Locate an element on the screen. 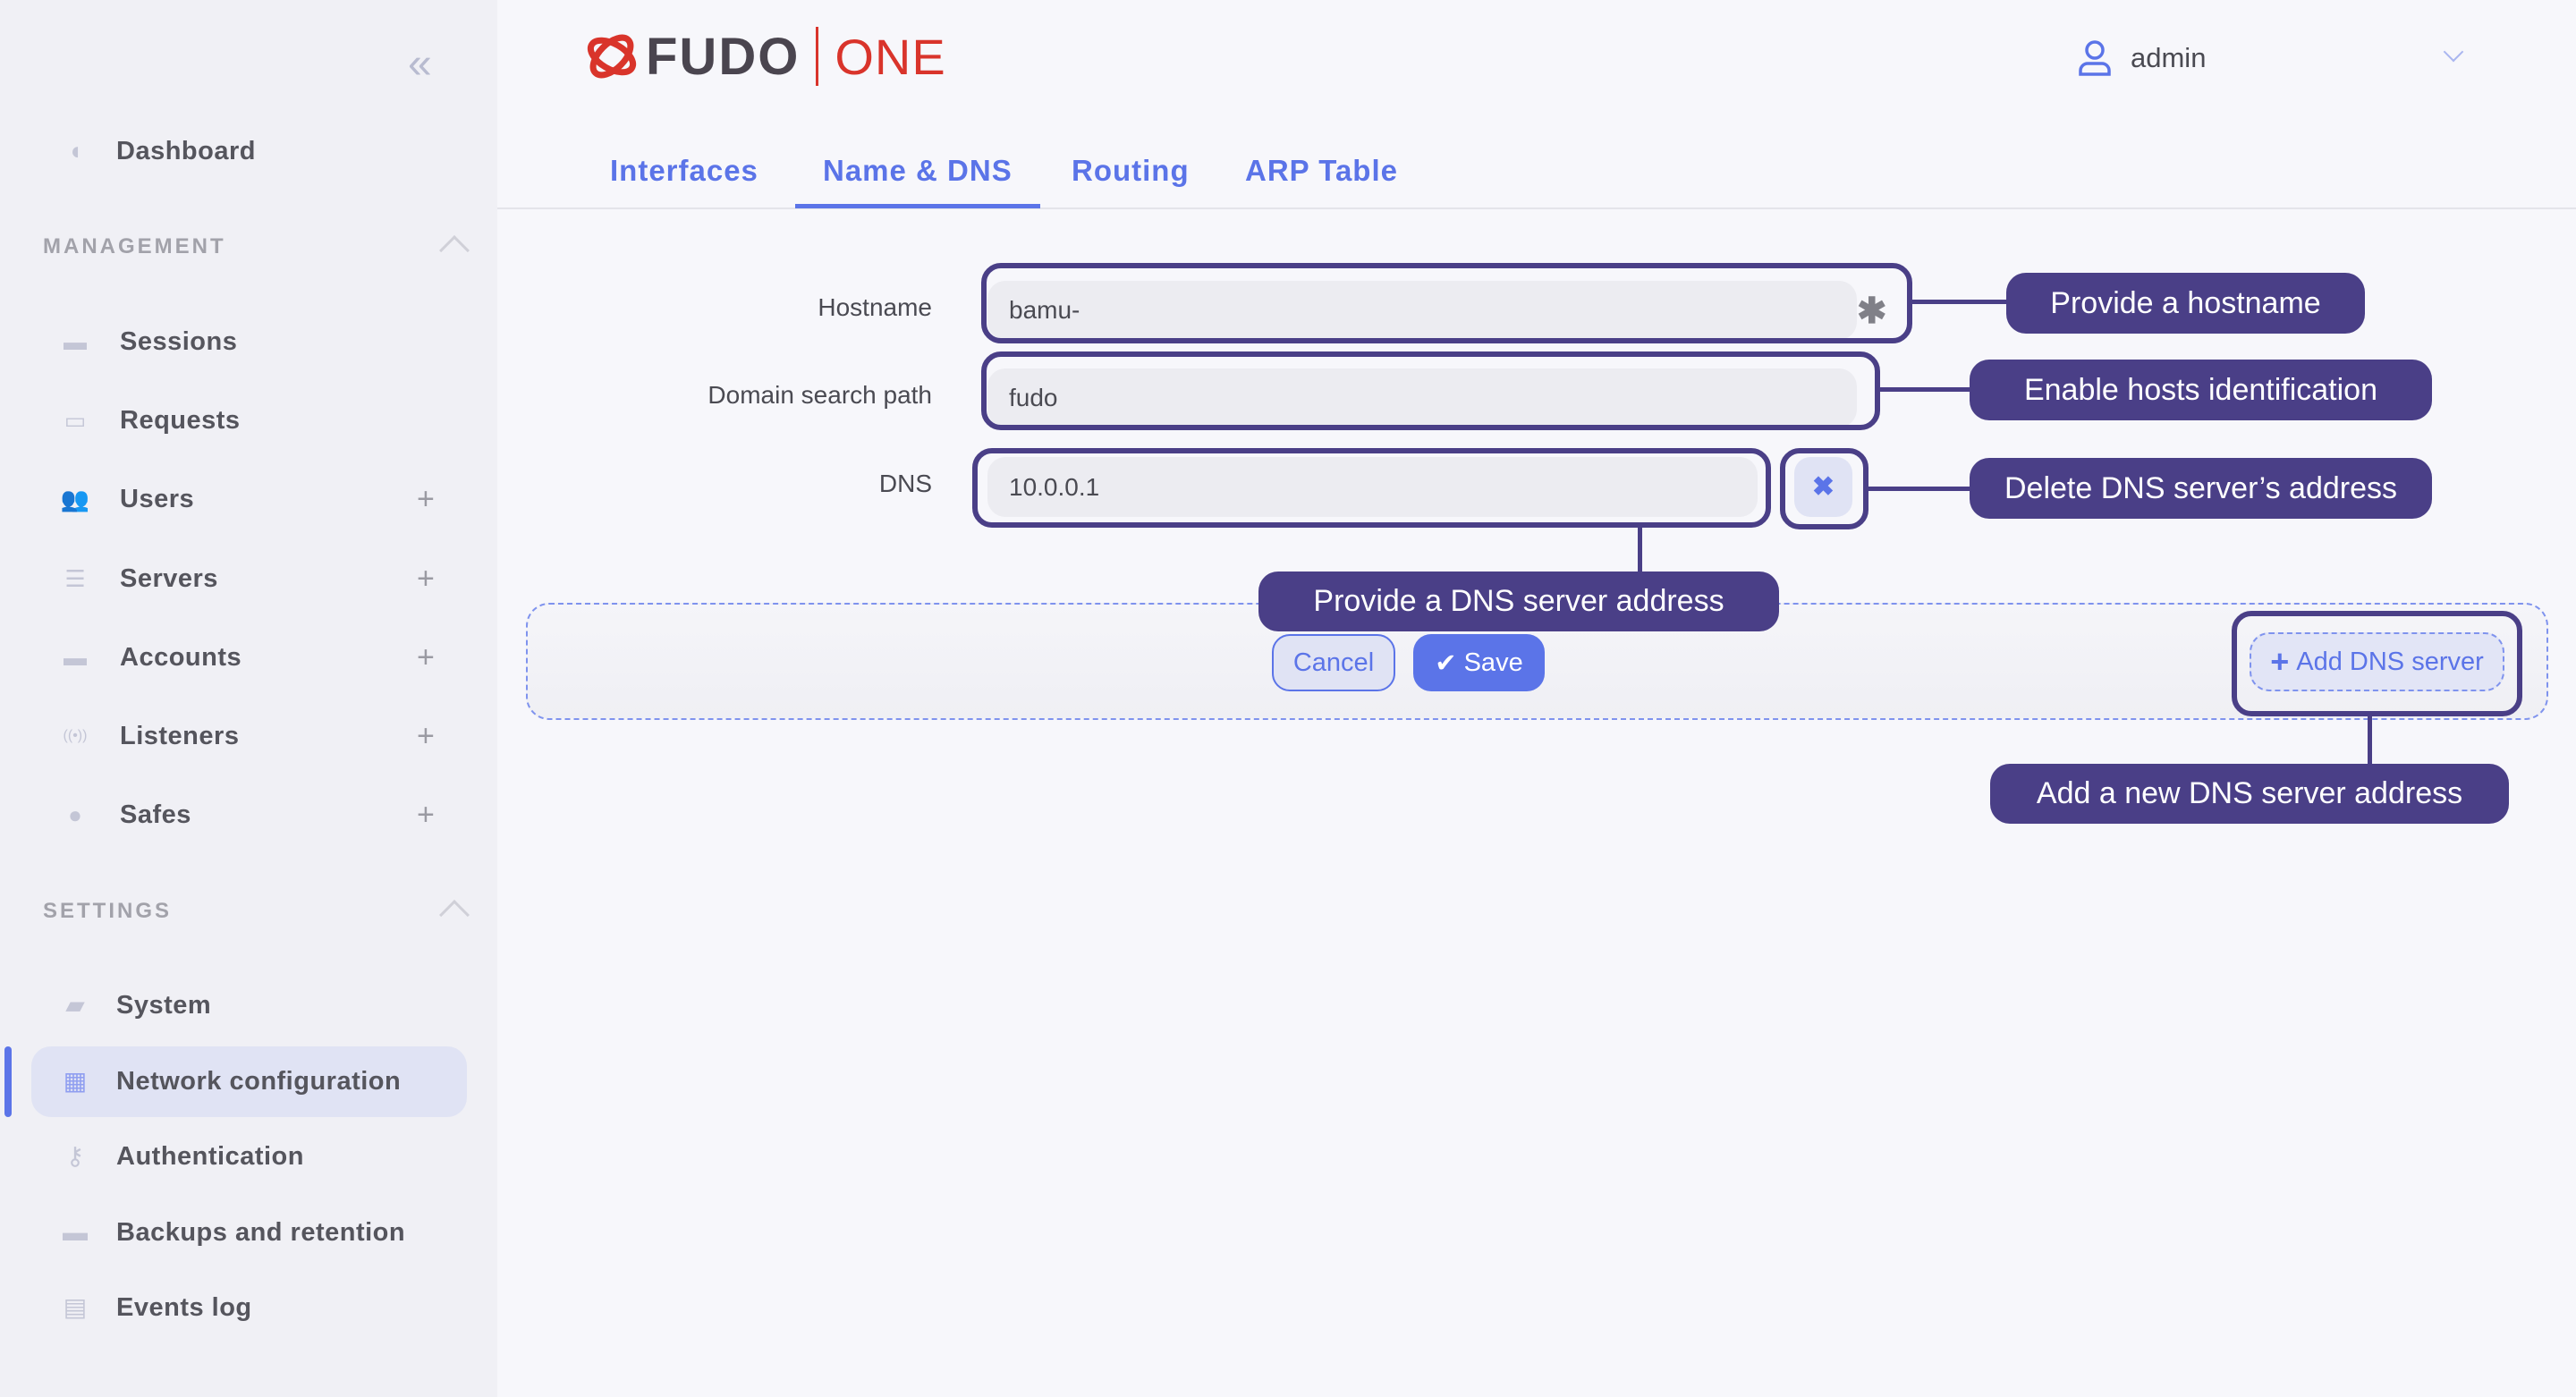  account-folder-icon: ▬ is located at coordinates (75, 657).